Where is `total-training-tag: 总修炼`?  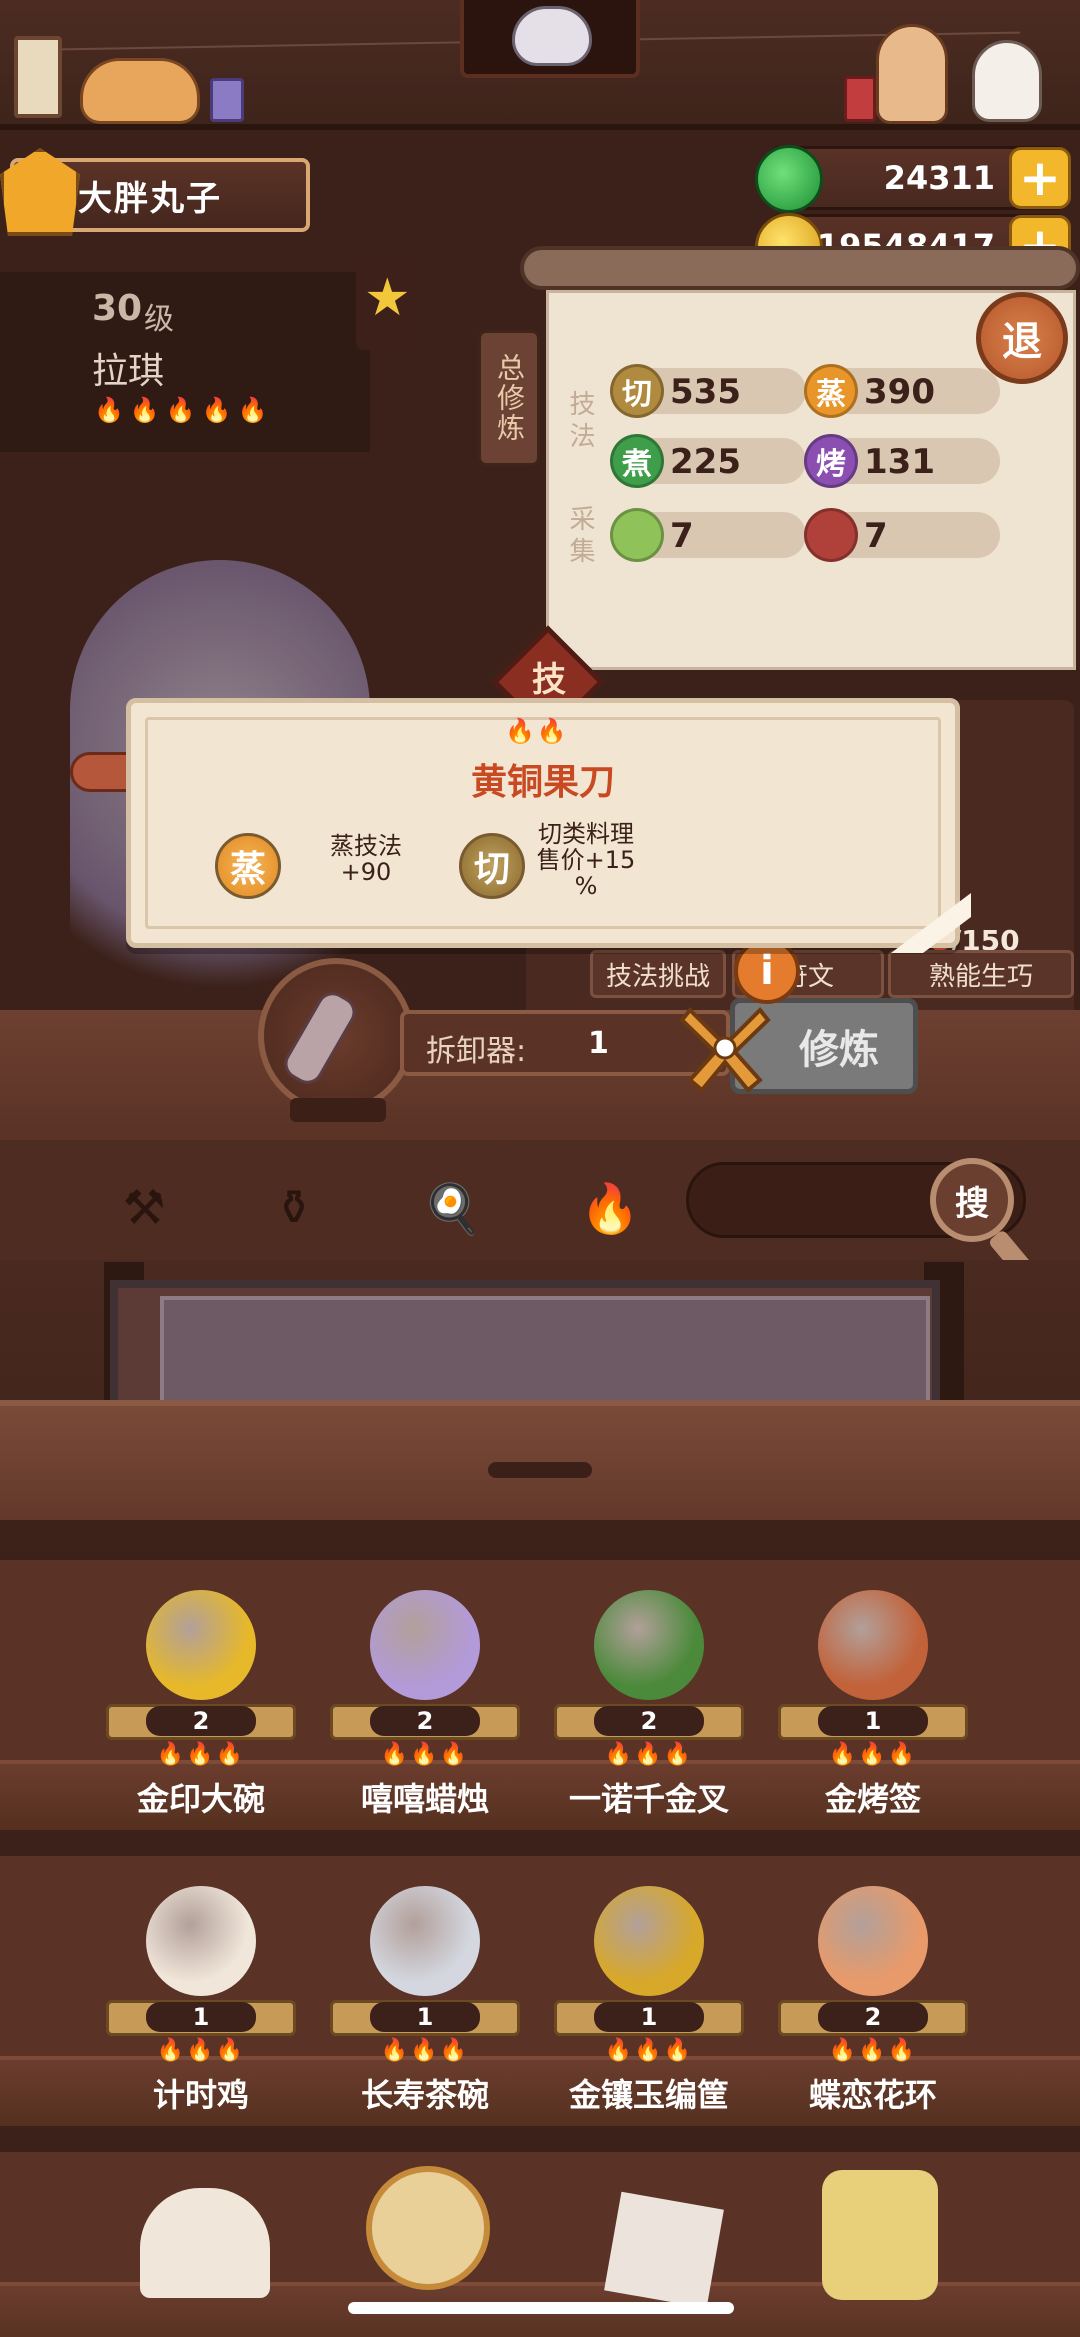
total-training-tag: 总修炼 is located at coordinates (509, 398).